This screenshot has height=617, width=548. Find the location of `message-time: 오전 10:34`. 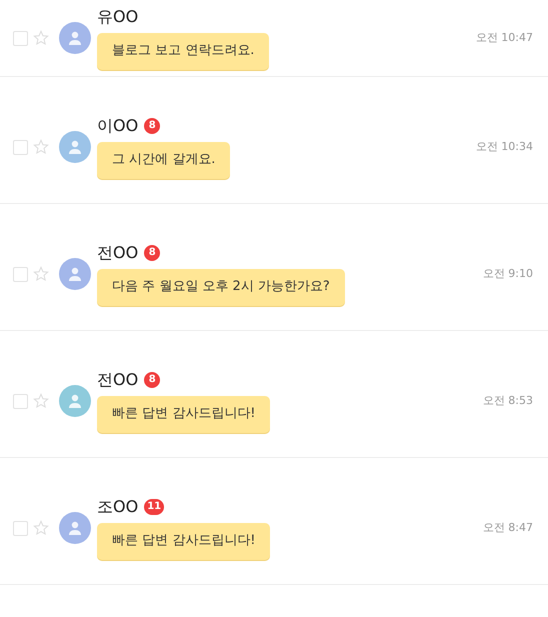

message-time: 오전 10:34 is located at coordinates (504, 146).